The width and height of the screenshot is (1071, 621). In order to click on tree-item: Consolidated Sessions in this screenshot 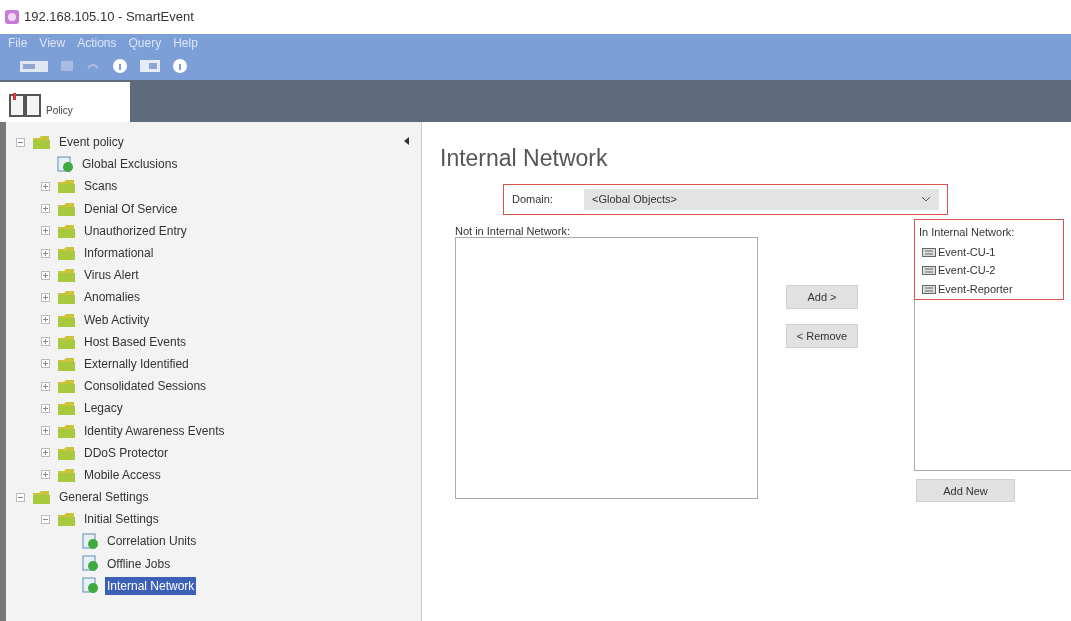, I will do `click(145, 386)`.